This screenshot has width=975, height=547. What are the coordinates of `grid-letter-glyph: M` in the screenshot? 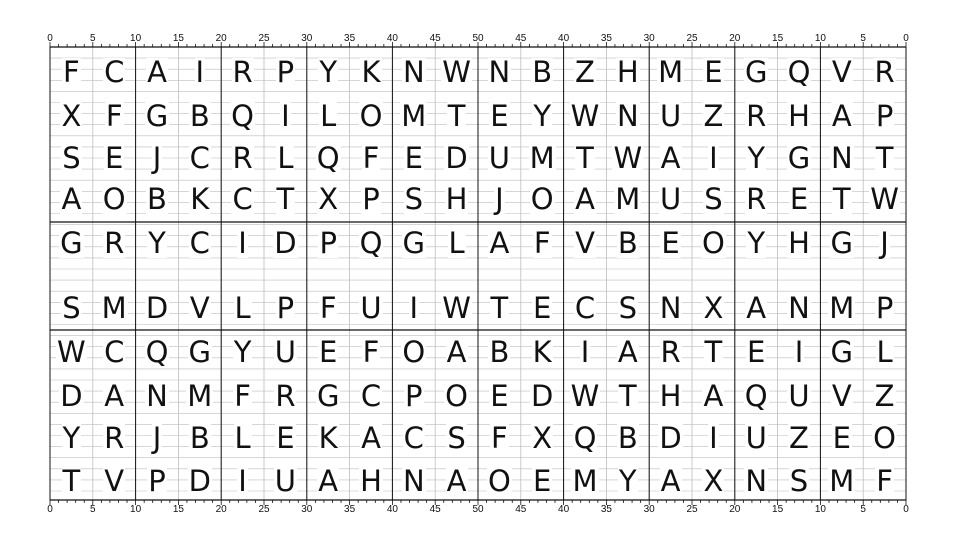 It's located at (671, 71).